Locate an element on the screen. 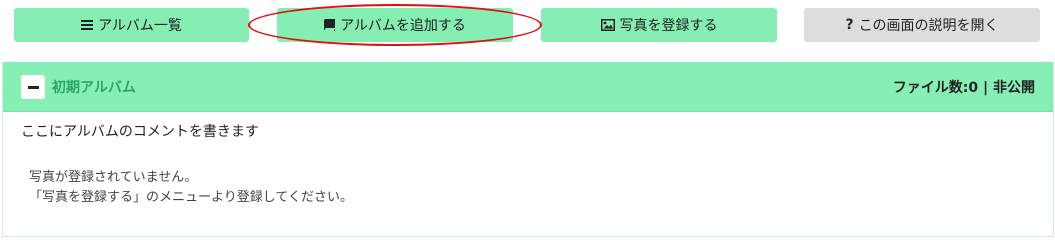 This screenshot has height=240, width=1055. add-album-button: アルバムを追加する is located at coordinates (395, 25).